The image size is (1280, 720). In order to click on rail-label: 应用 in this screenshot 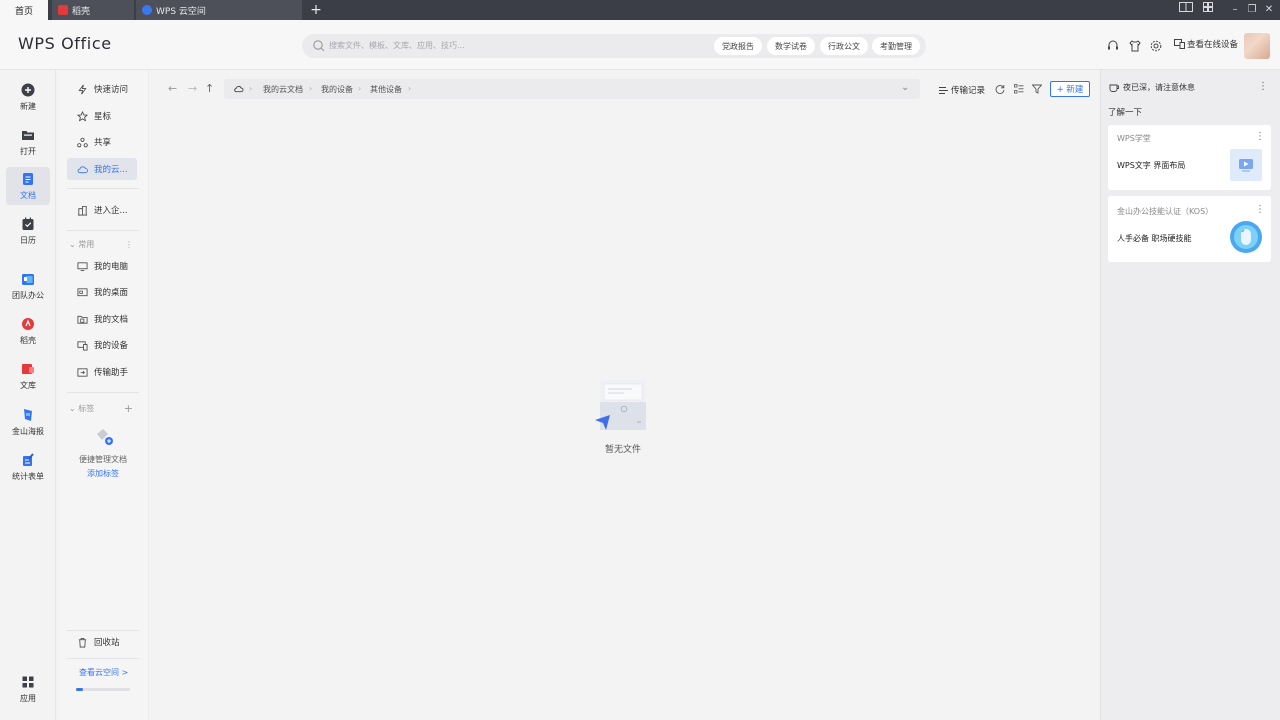, I will do `click(28, 698)`.